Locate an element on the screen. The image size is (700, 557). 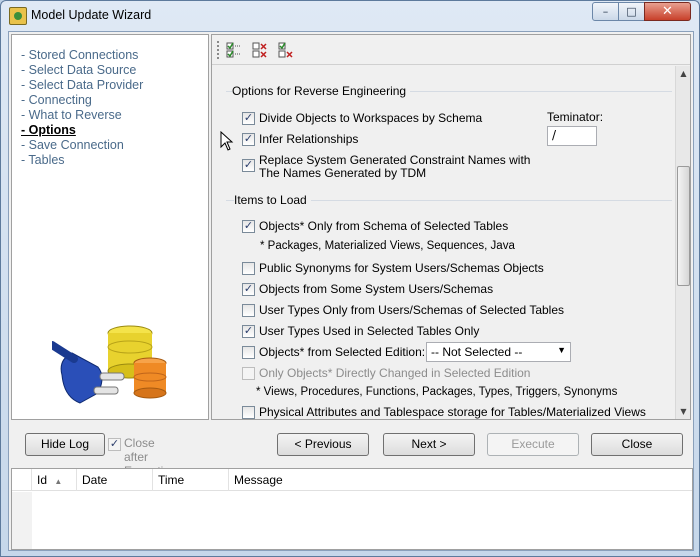
log-grid: Id ▲ Date Time Message is located at coordinates (352, 509).